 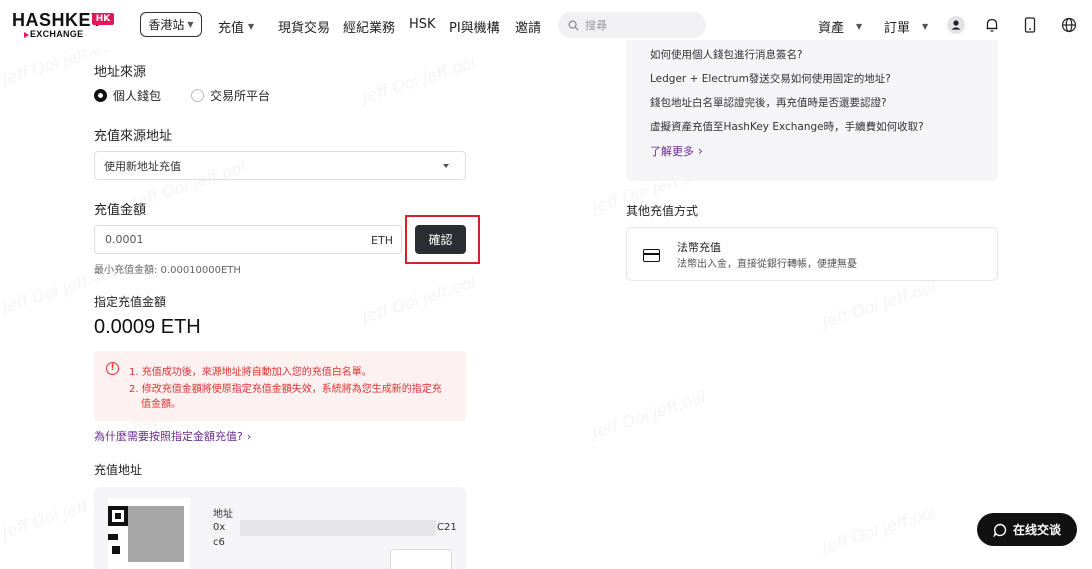 I want to click on why-designated-amount-link: 為什麼需要按照指定金額充值? ›, so click(x=172, y=436).